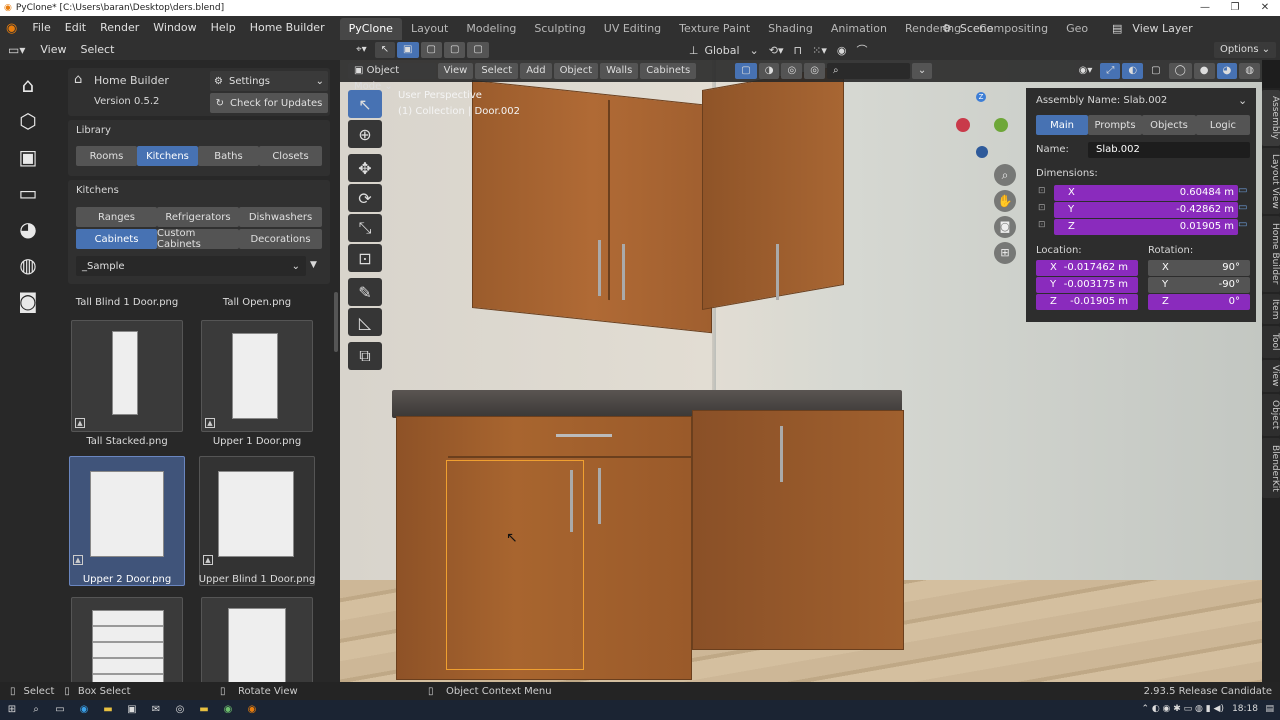 The width and height of the screenshot is (1280, 720). I want to click on task-view-icon: ▭, so click(60, 710).